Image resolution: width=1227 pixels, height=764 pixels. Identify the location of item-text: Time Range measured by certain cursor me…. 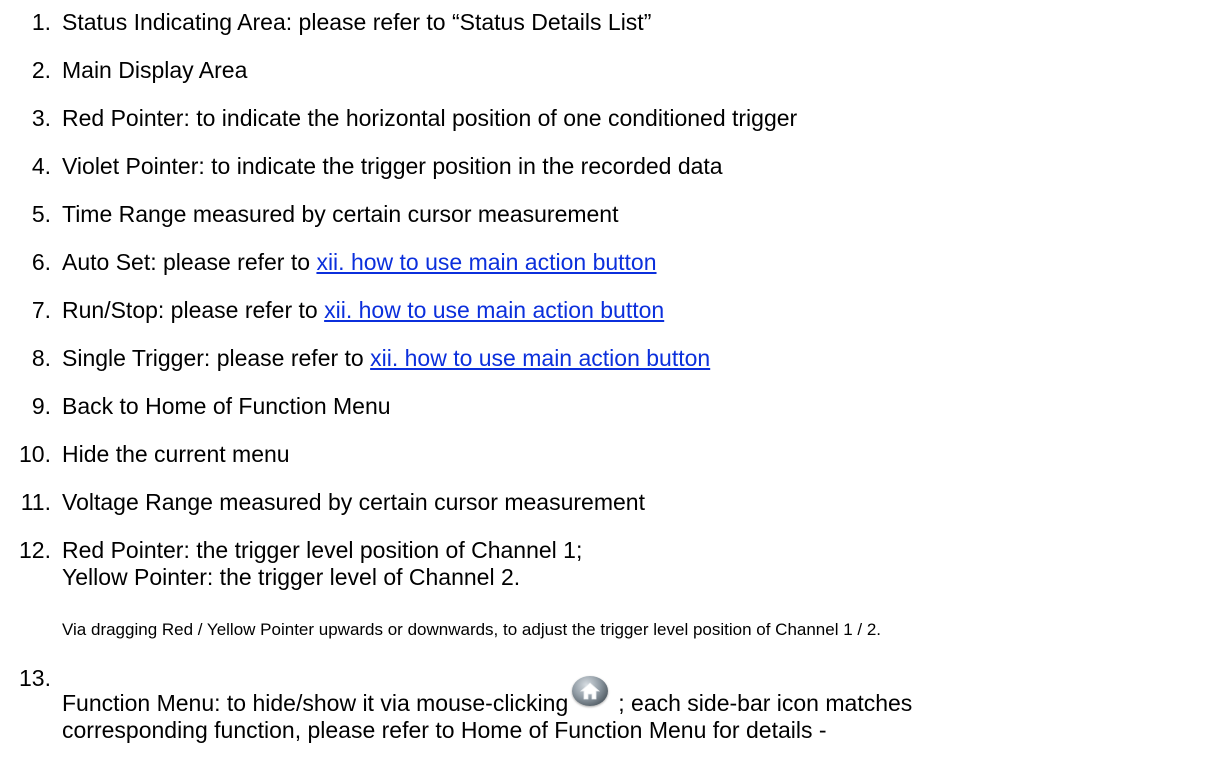
(340, 214).